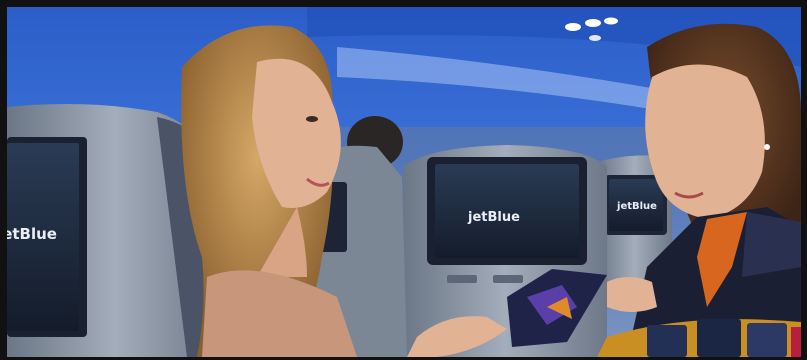 Image resolution: width=807 pixels, height=360 pixels. What do you see at coordinates (636, 206) in the screenshot?
I see `right-screen-logo: jetBlue` at bounding box center [636, 206].